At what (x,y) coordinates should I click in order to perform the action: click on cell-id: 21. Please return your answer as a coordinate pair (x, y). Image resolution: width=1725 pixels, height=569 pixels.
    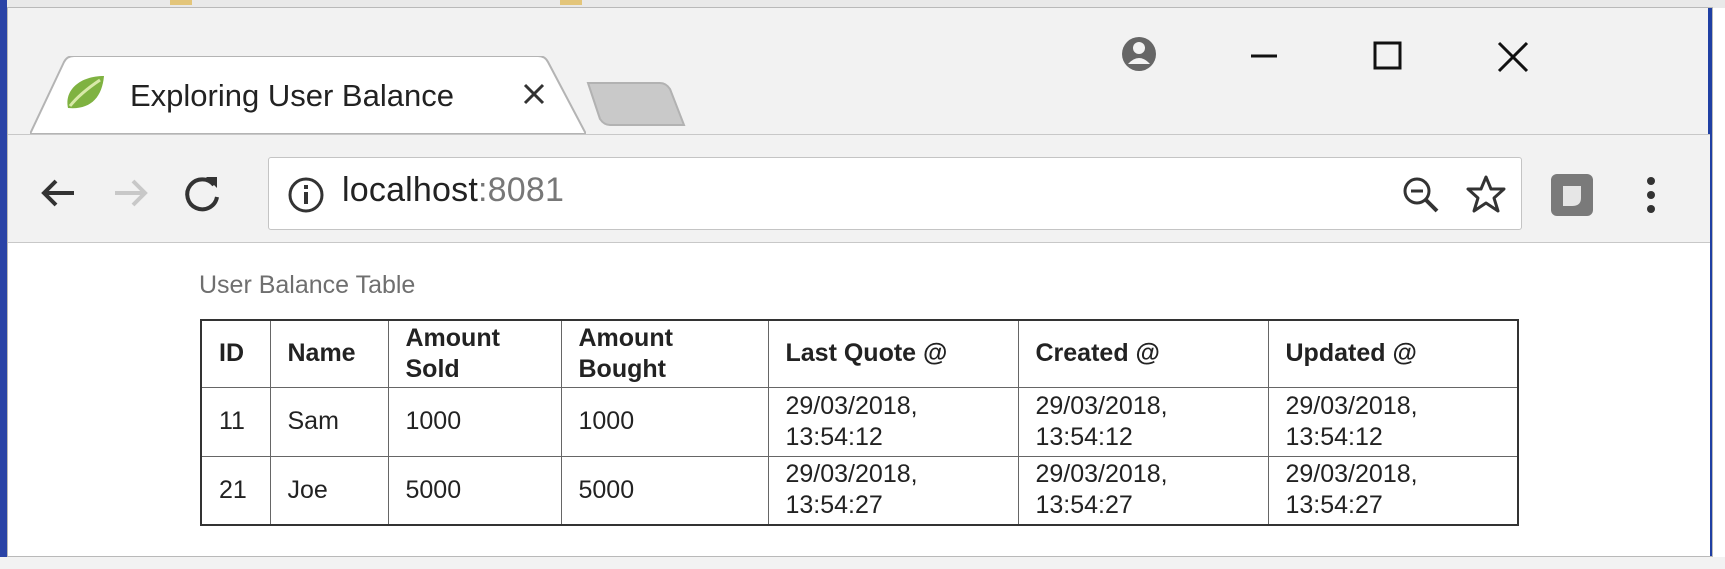
    Looking at the image, I should click on (235, 490).